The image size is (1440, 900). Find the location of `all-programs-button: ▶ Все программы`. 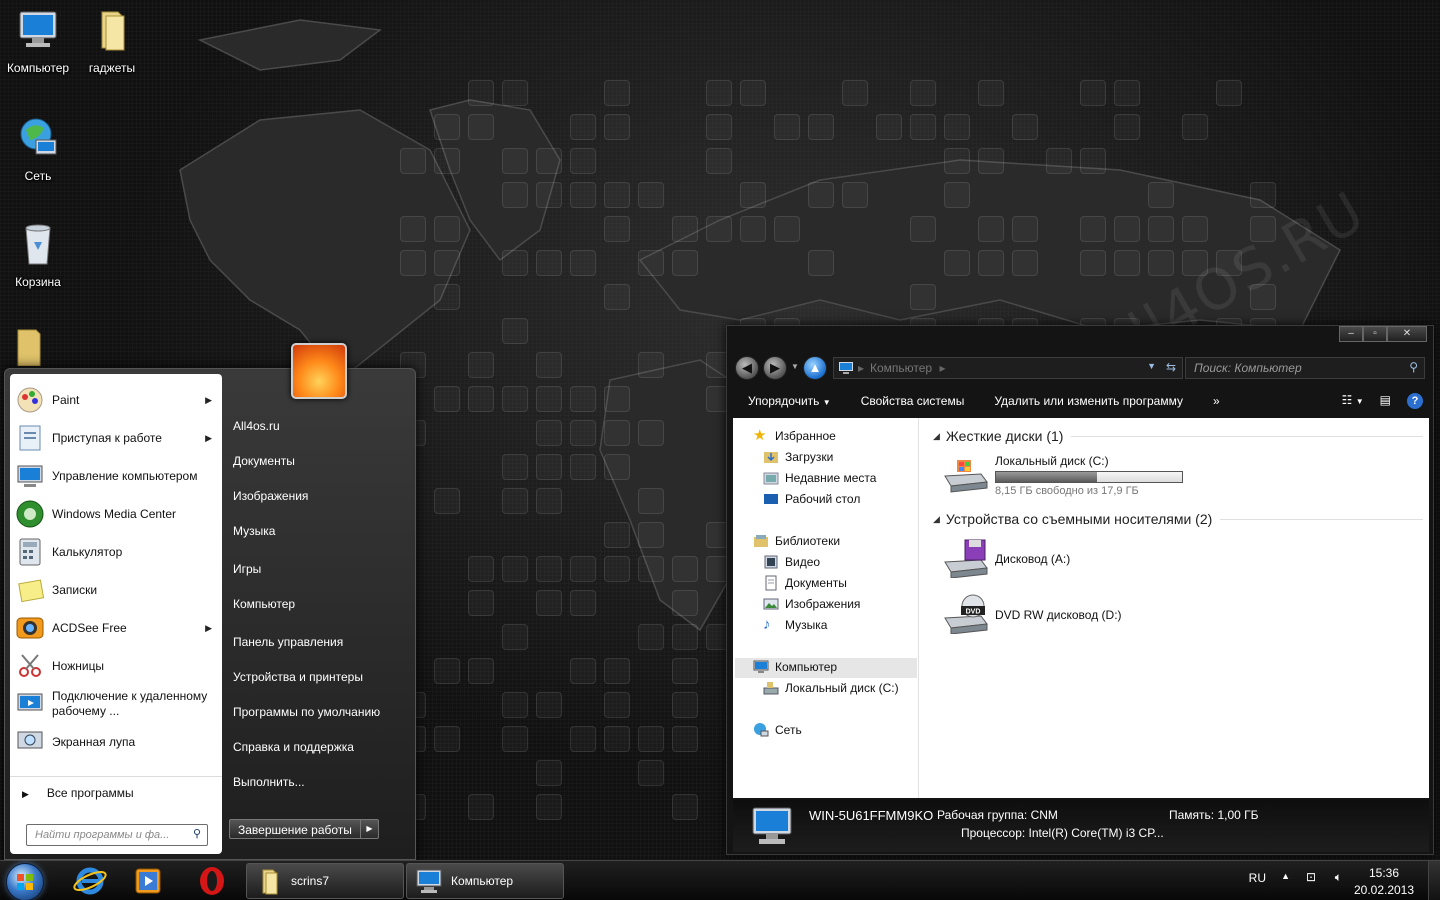

all-programs-button: ▶ Все программы is located at coordinates (78, 793).